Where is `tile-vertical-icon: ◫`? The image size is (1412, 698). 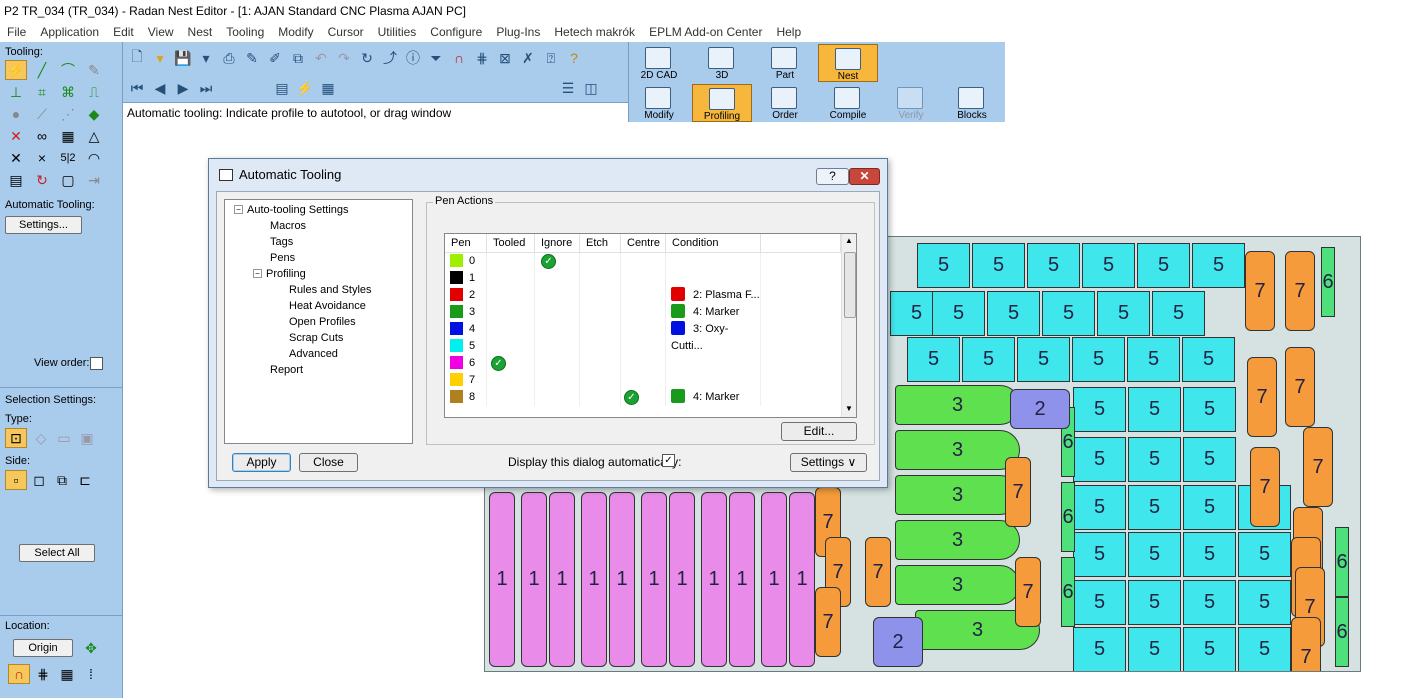
tile-vertical-icon: ◫ is located at coordinates (591, 88).